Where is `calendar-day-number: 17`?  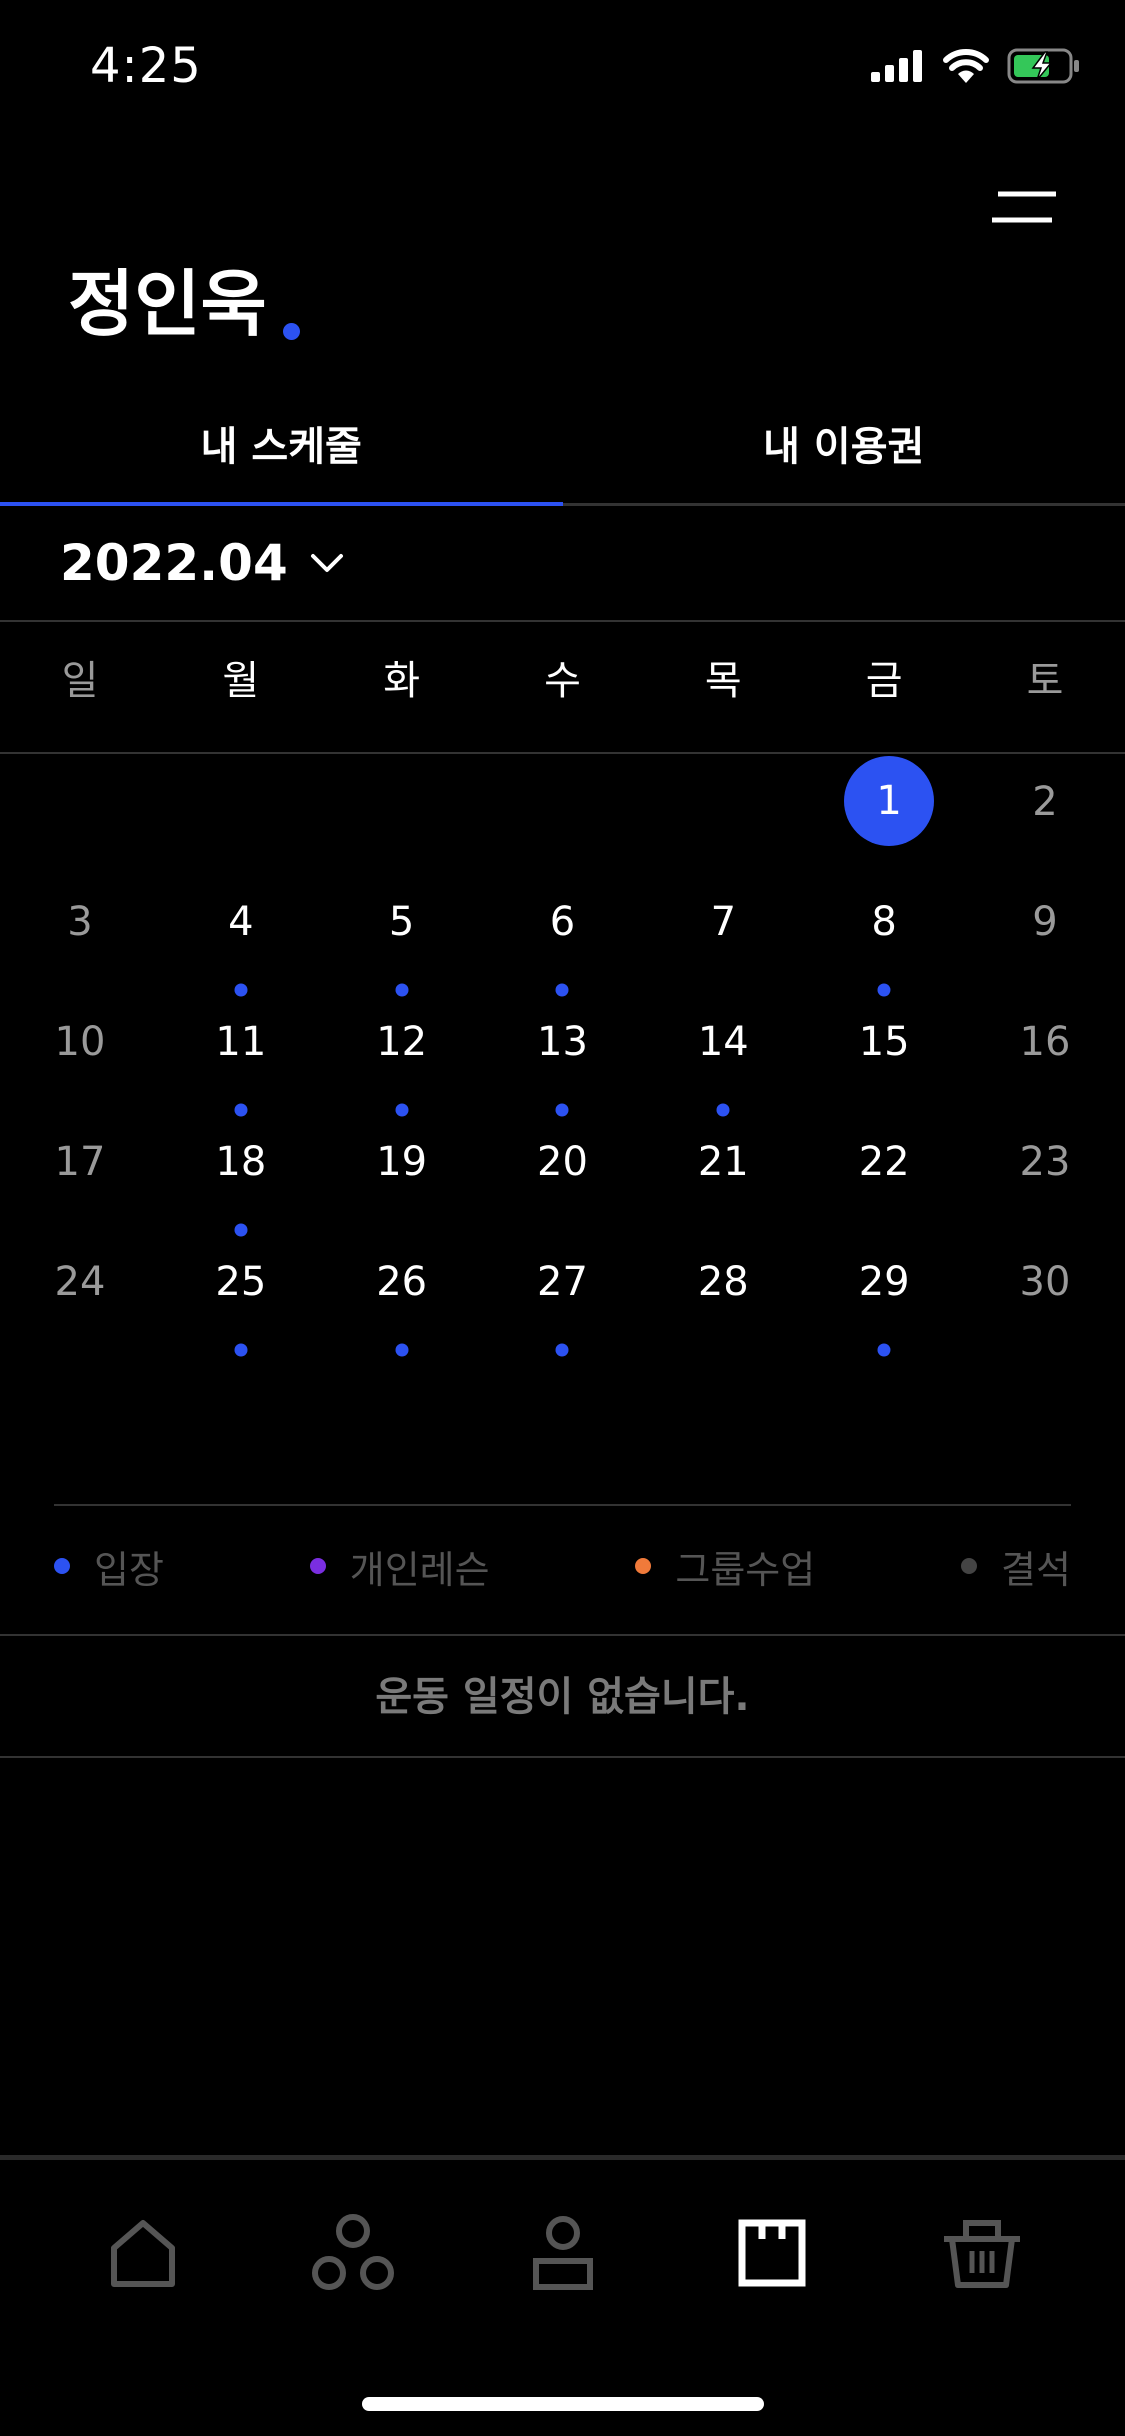
calendar-day-number: 17 is located at coordinates (80, 1162).